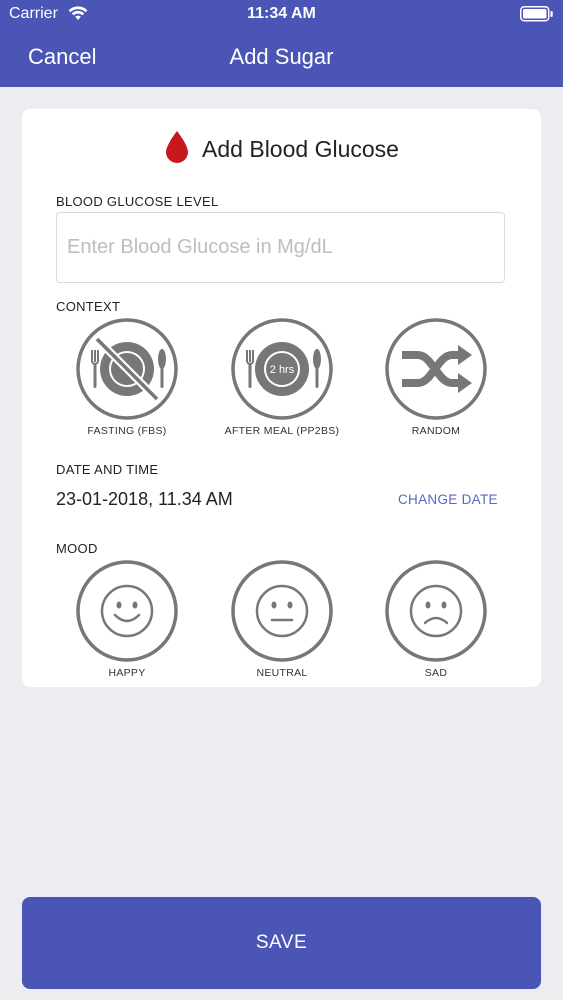 Image resolution: width=563 pixels, height=1000 pixels. I want to click on context-option-label: FASTING (FBS), so click(127, 431).